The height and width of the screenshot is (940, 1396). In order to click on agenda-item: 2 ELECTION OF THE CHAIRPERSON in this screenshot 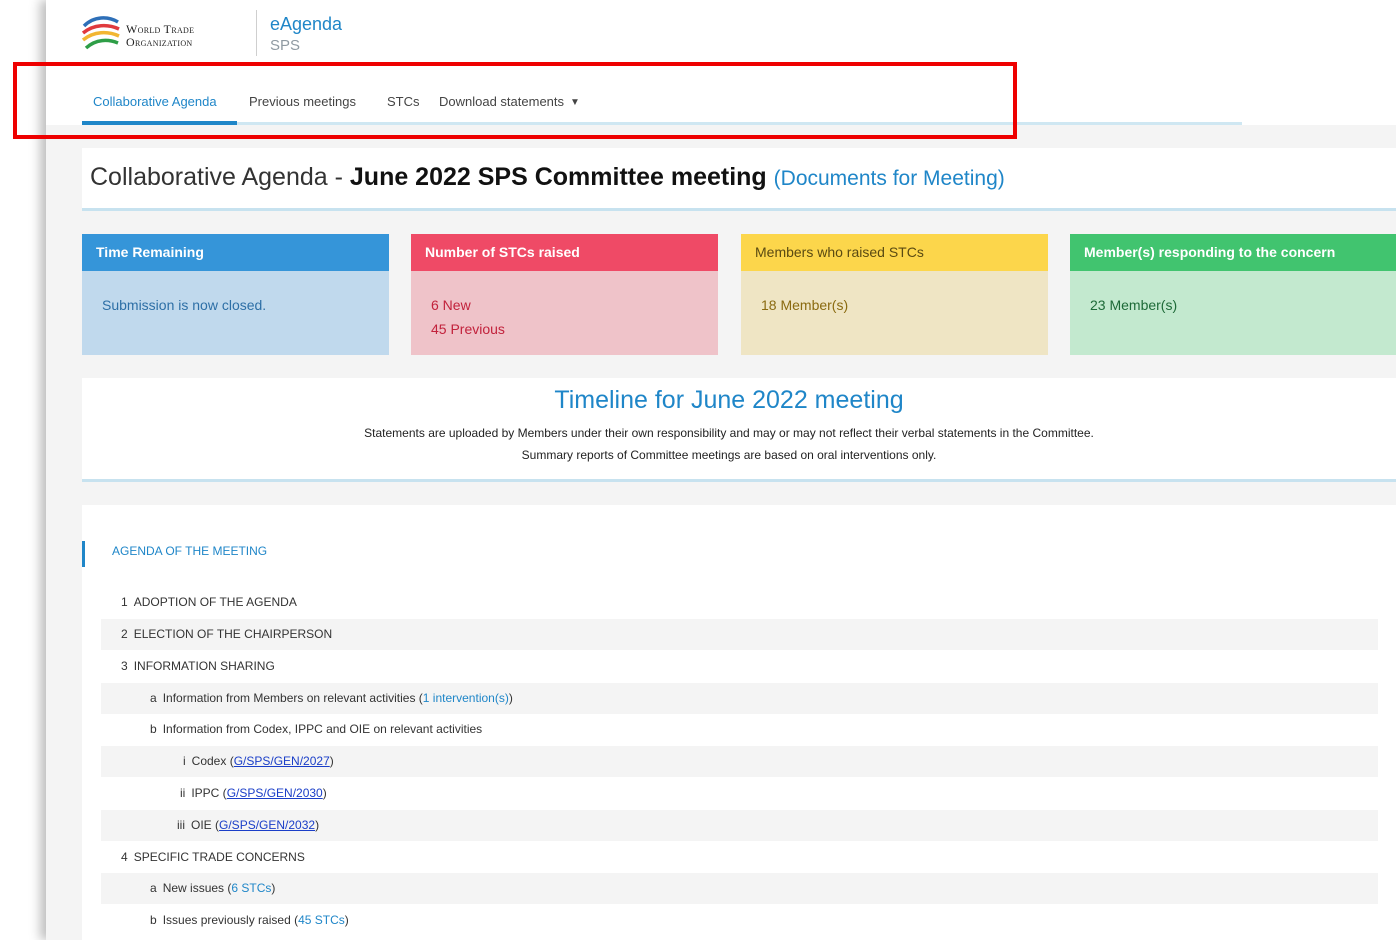, I will do `click(739, 634)`.